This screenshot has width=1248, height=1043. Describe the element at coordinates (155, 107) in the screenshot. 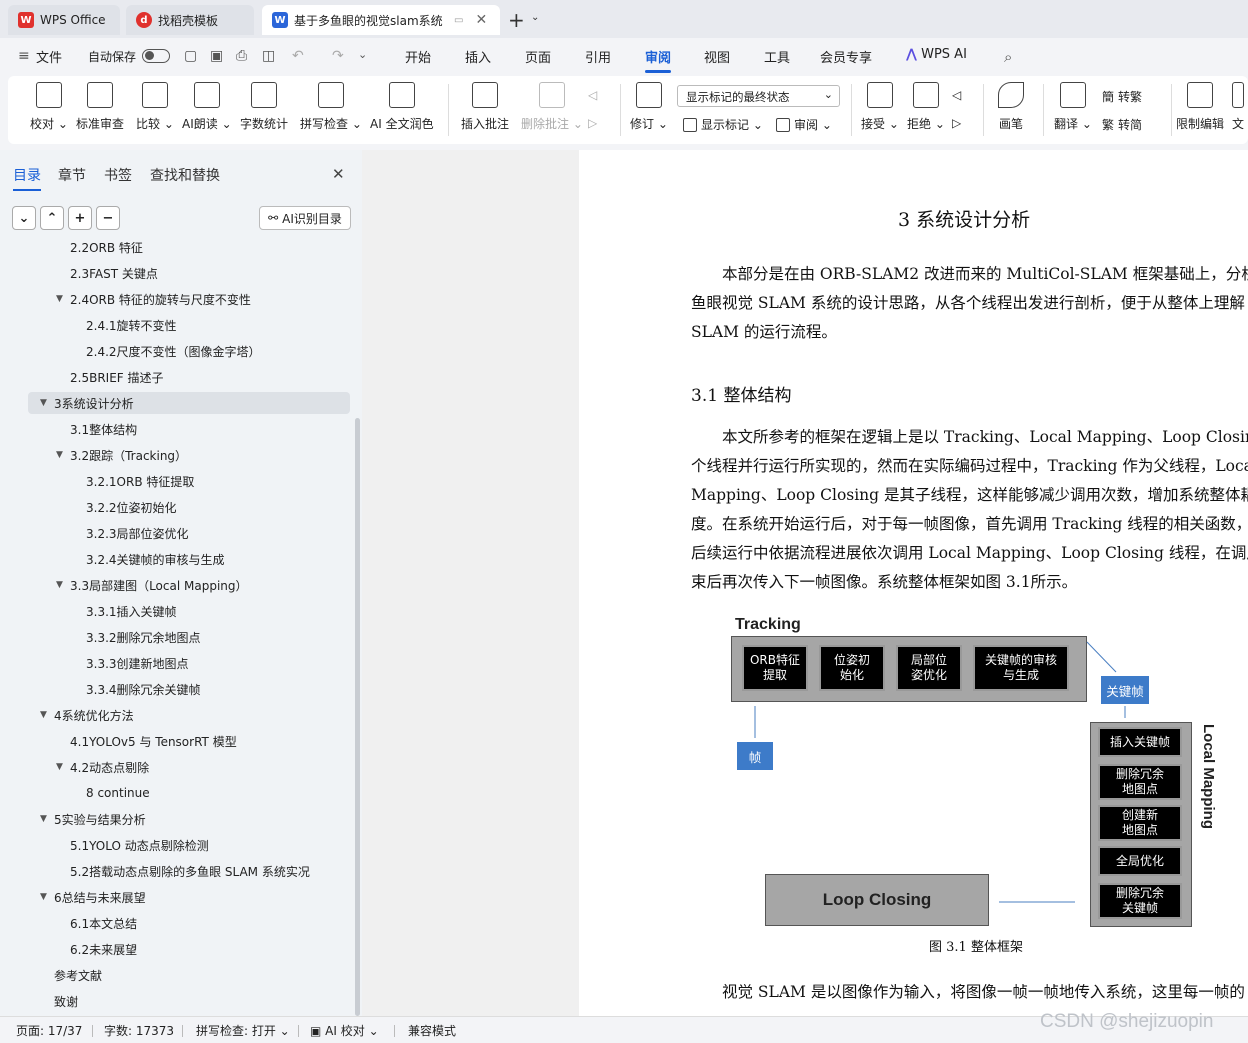

I see `compare-button: 比较 ⌄` at that location.